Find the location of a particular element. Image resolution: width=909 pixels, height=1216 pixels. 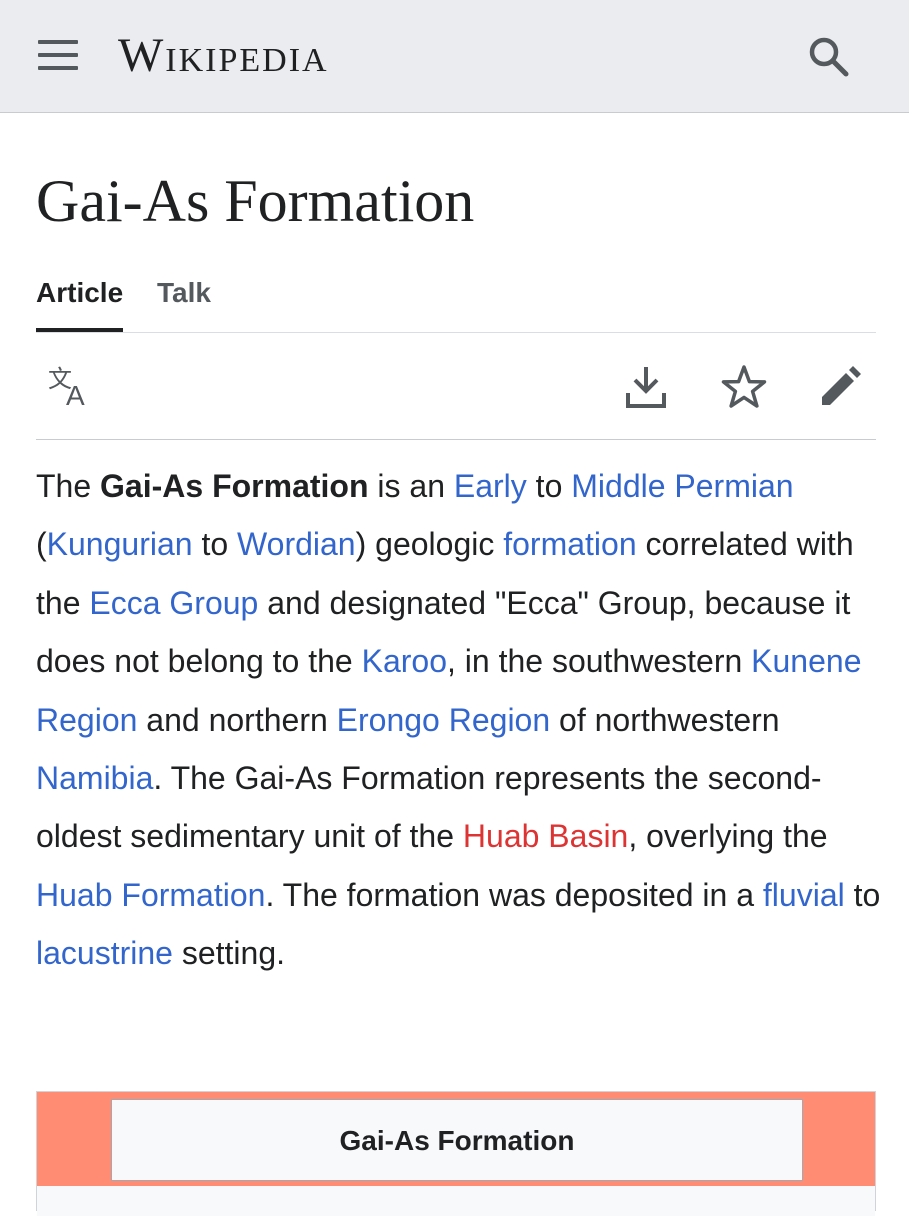

link-erongo-region: Erongo Region is located at coordinates (443, 720).